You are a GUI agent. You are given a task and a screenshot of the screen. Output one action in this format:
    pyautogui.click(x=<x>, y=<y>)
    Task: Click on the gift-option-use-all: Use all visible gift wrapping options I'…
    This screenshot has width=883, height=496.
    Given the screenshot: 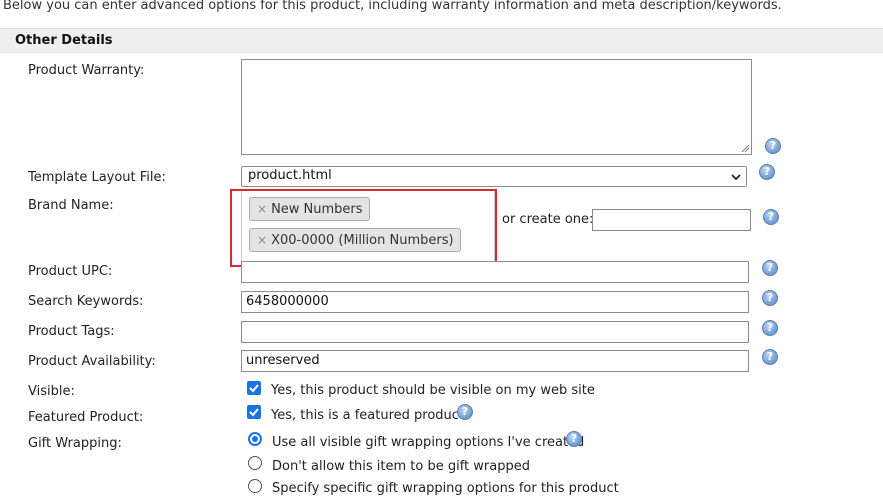 What is the action you would take?
    pyautogui.click(x=428, y=442)
    